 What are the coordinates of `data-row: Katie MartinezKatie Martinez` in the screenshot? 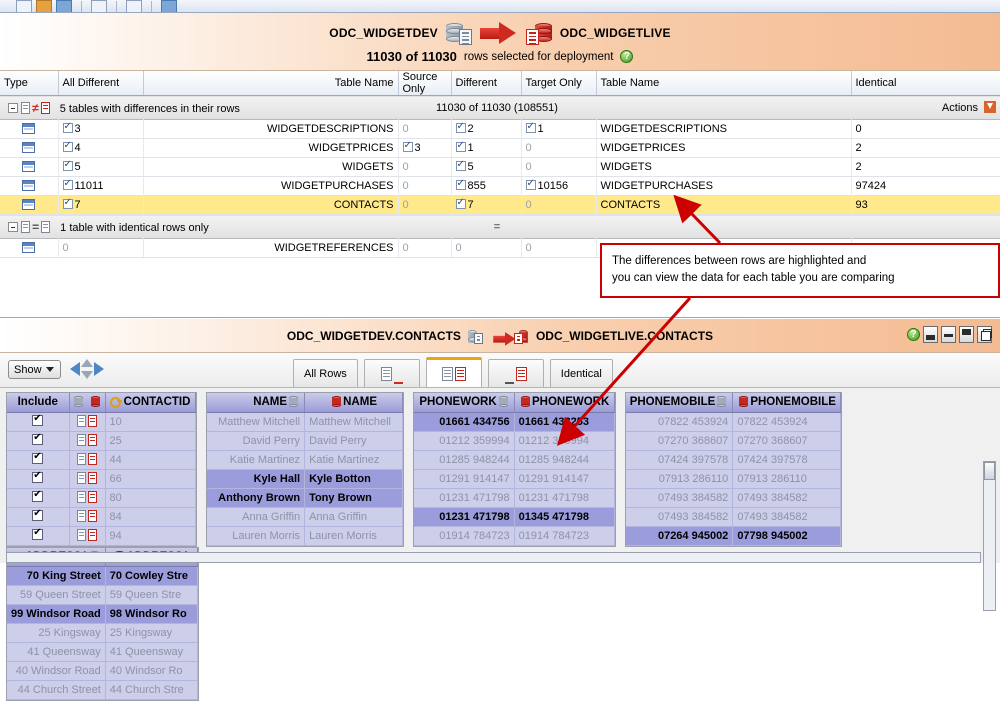 It's located at (305, 459).